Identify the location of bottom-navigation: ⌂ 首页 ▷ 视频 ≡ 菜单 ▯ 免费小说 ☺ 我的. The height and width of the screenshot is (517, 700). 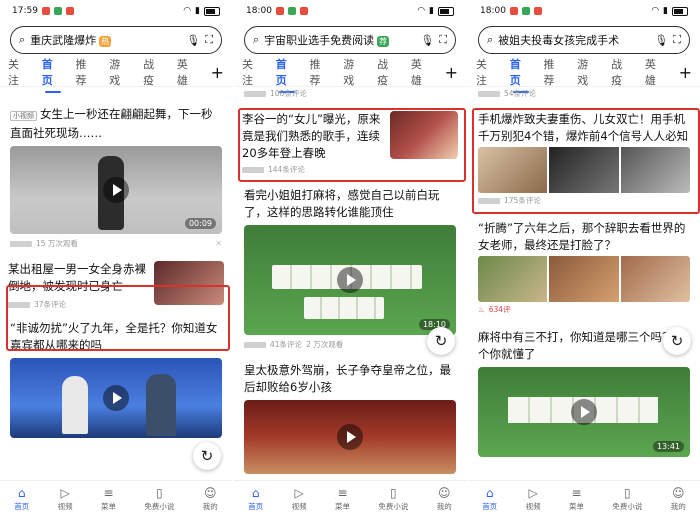
(116, 498).